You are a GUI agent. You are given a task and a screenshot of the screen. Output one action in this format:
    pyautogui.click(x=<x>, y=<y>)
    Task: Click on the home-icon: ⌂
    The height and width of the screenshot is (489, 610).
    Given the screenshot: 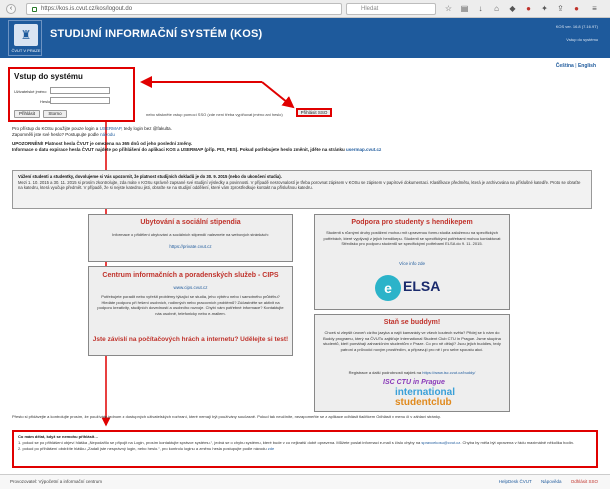 What is the action you would take?
    pyautogui.click(x=496, y=8)
    